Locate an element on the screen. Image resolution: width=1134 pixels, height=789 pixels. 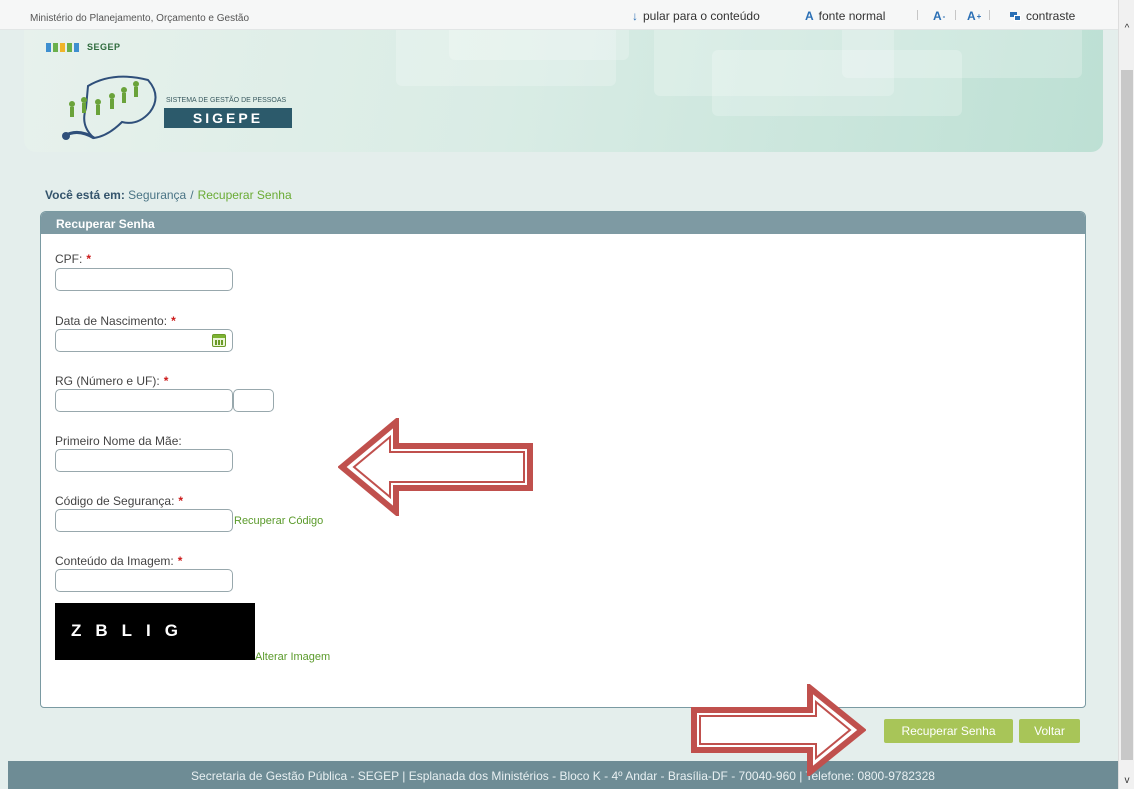
segep-logo: SEGEP is located at coordinates (83, 47).